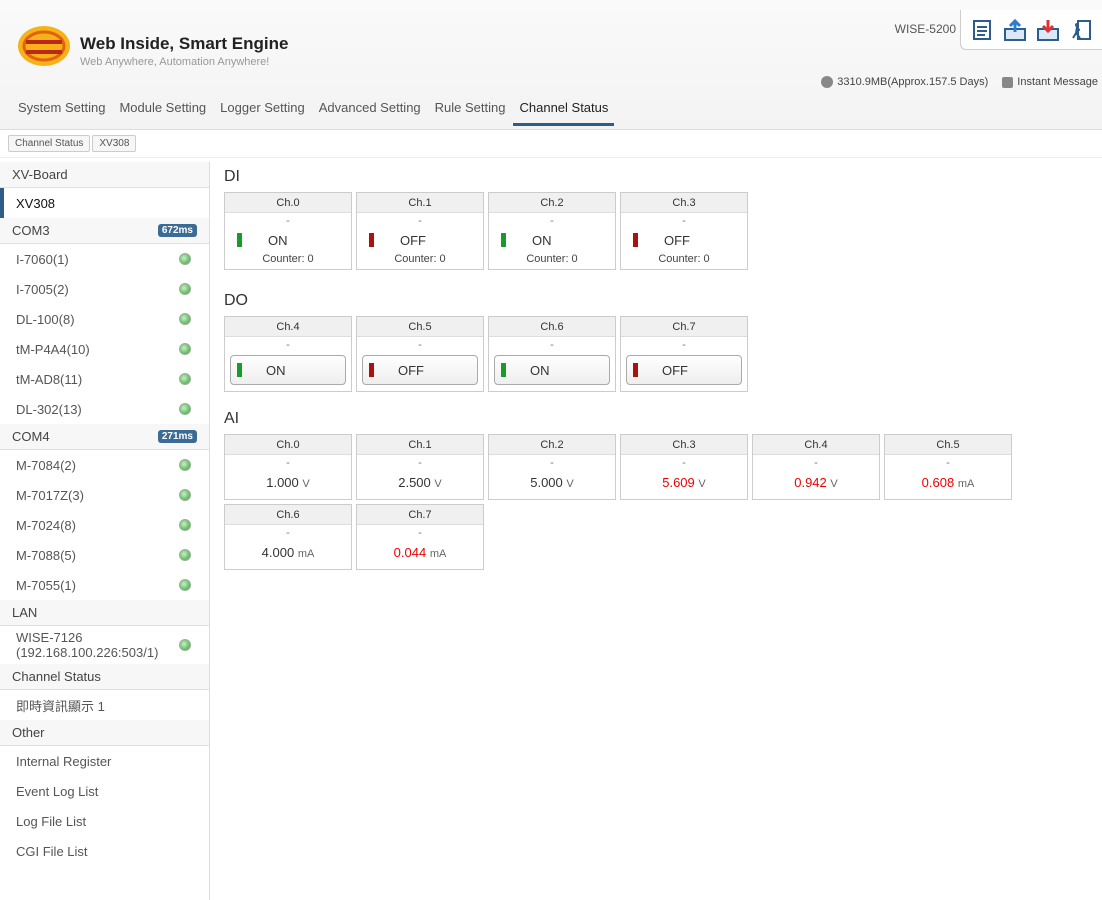 This screenshot has width=1102, height=900. I want to click on do-section-title: DO, so click(236, 300).